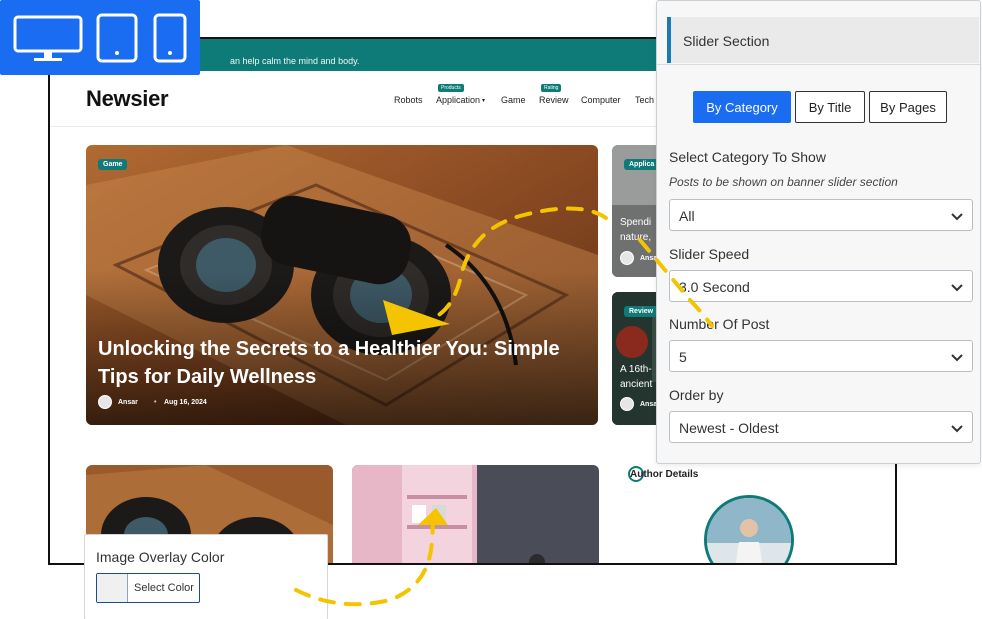 The height and width of the screenshot is (619, 982). What do you see at coordinates (554, 100) in the screenshot?
I see `nav-review: Review` at bounding box center [554, 100].